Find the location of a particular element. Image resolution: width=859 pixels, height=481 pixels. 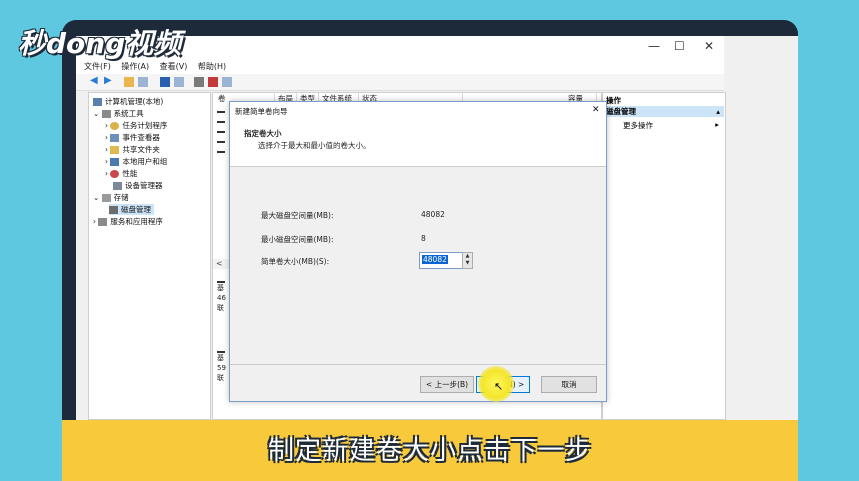

collapse-arrow-icon: ▴ is located at coordinates (718, 111).